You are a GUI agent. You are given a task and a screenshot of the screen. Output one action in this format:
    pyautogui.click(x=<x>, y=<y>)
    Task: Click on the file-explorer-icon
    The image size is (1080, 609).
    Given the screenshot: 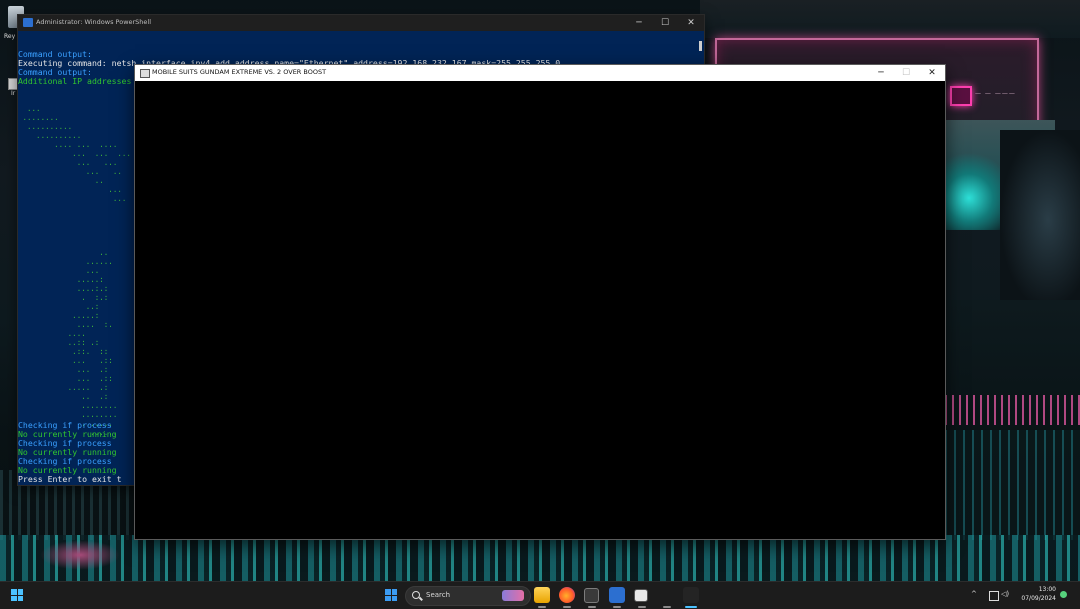 What is the action you would take?
    pyautogui.click(x=542, y=595)
    